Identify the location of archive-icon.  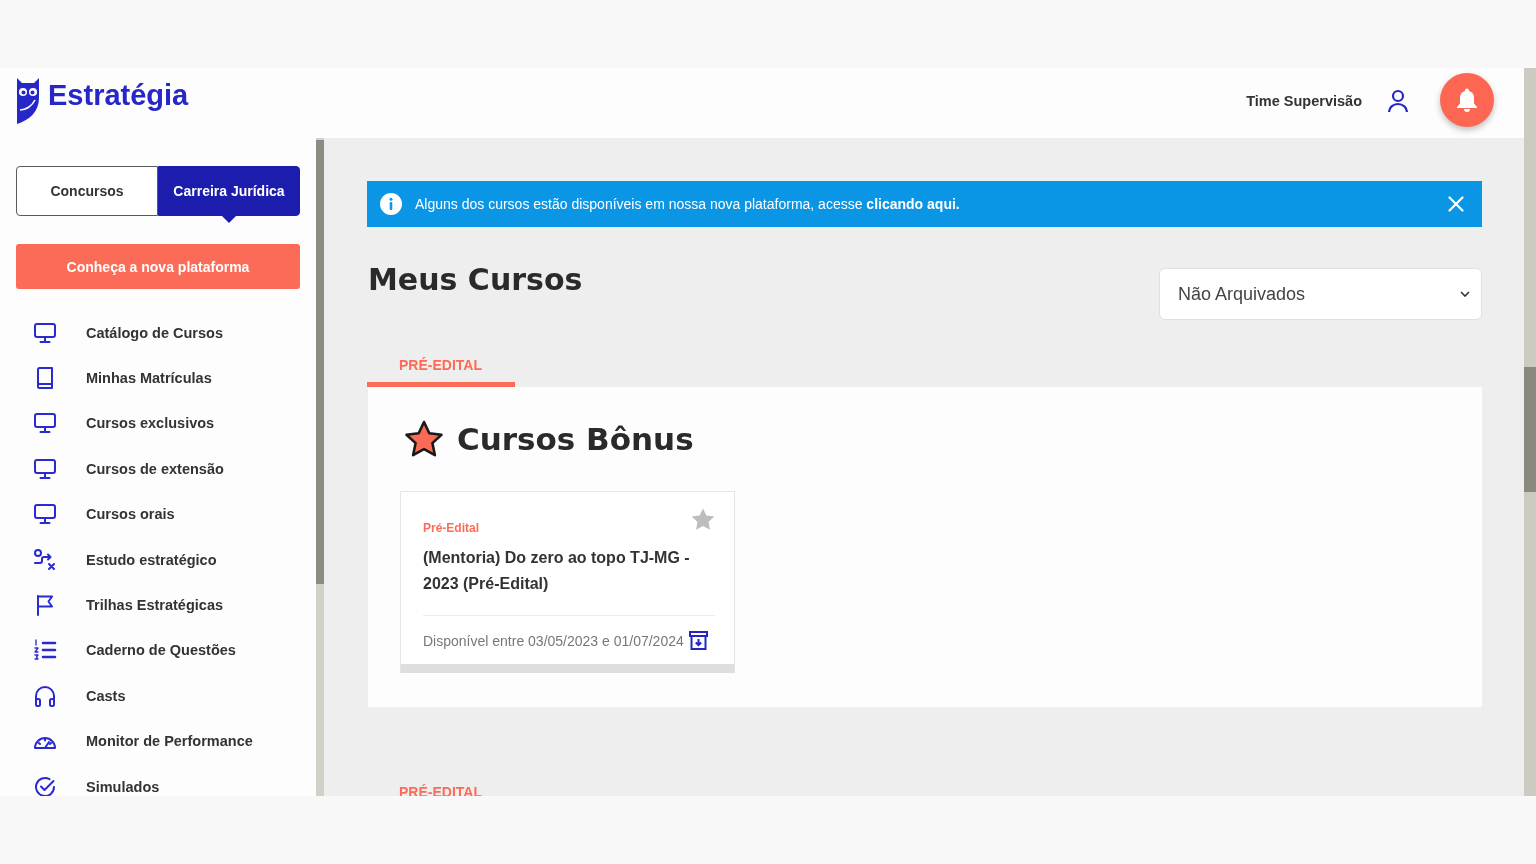
(698, 640).